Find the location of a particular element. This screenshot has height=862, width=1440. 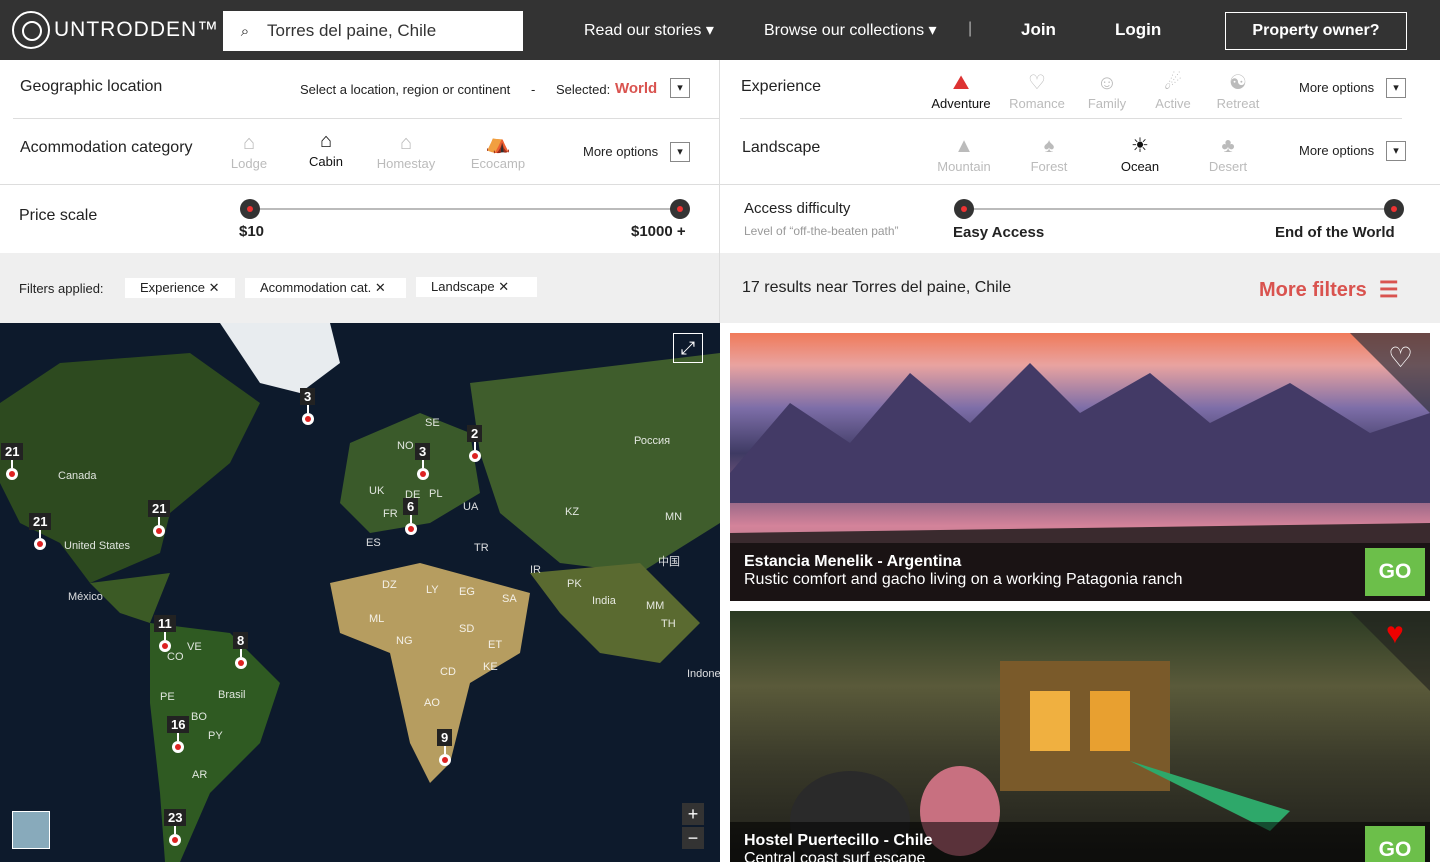

brand-logo: UNTRODDEN™ is located at coordinates (115, 30).